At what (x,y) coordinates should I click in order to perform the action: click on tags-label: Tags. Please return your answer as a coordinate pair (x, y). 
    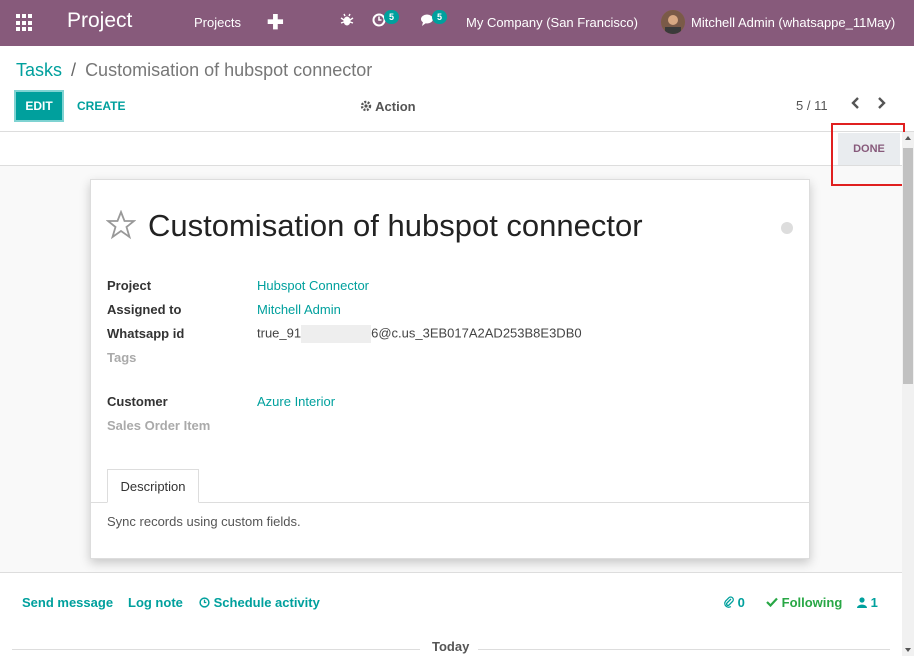
    Looking at the image, I should click on (122, 357).